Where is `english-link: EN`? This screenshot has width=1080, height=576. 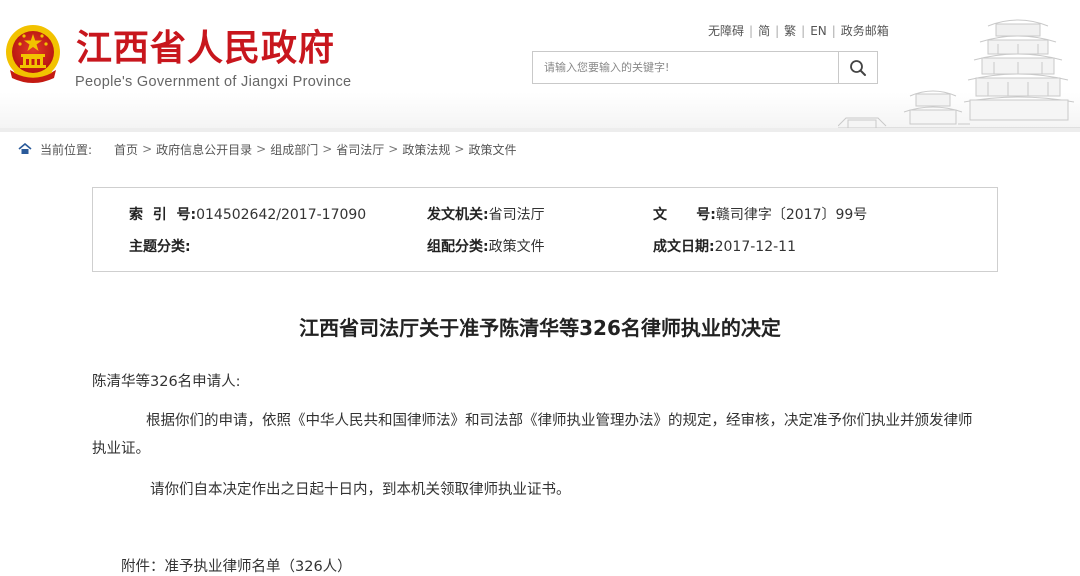 english-link: EN is located at coordinates (818, 31).